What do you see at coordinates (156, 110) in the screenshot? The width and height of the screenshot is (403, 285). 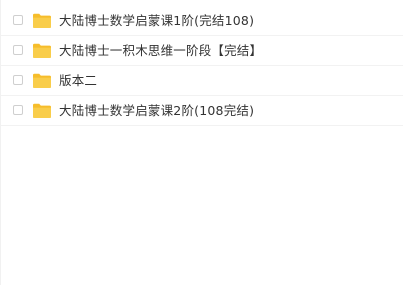 I see `folder-name: 大陆博士数学启蒙课2阶(108完结)` at bounding box center [156, 110].